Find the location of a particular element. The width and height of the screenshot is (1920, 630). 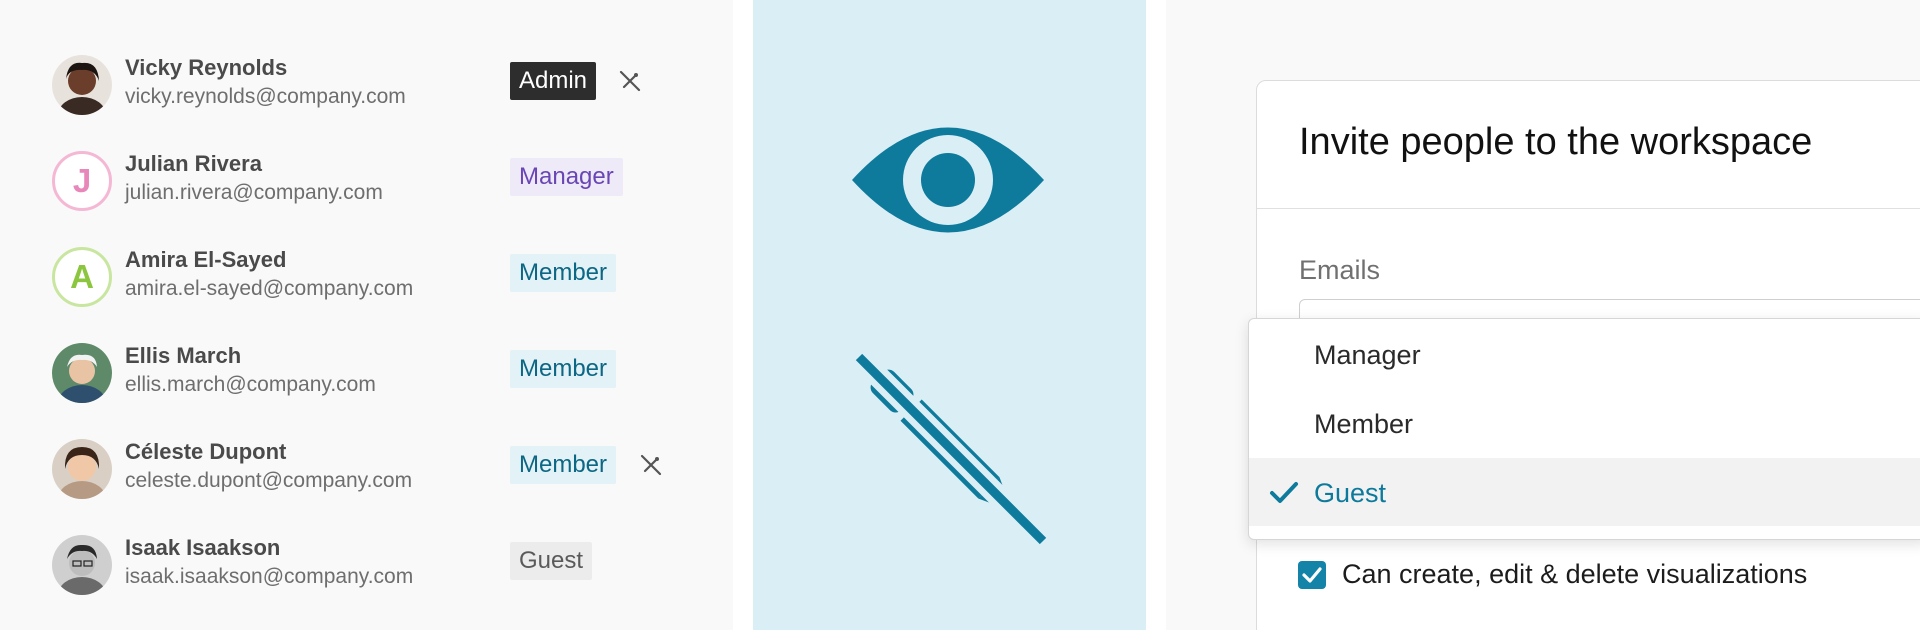

user-name: Ellis March is located at coordinates (183, 355).